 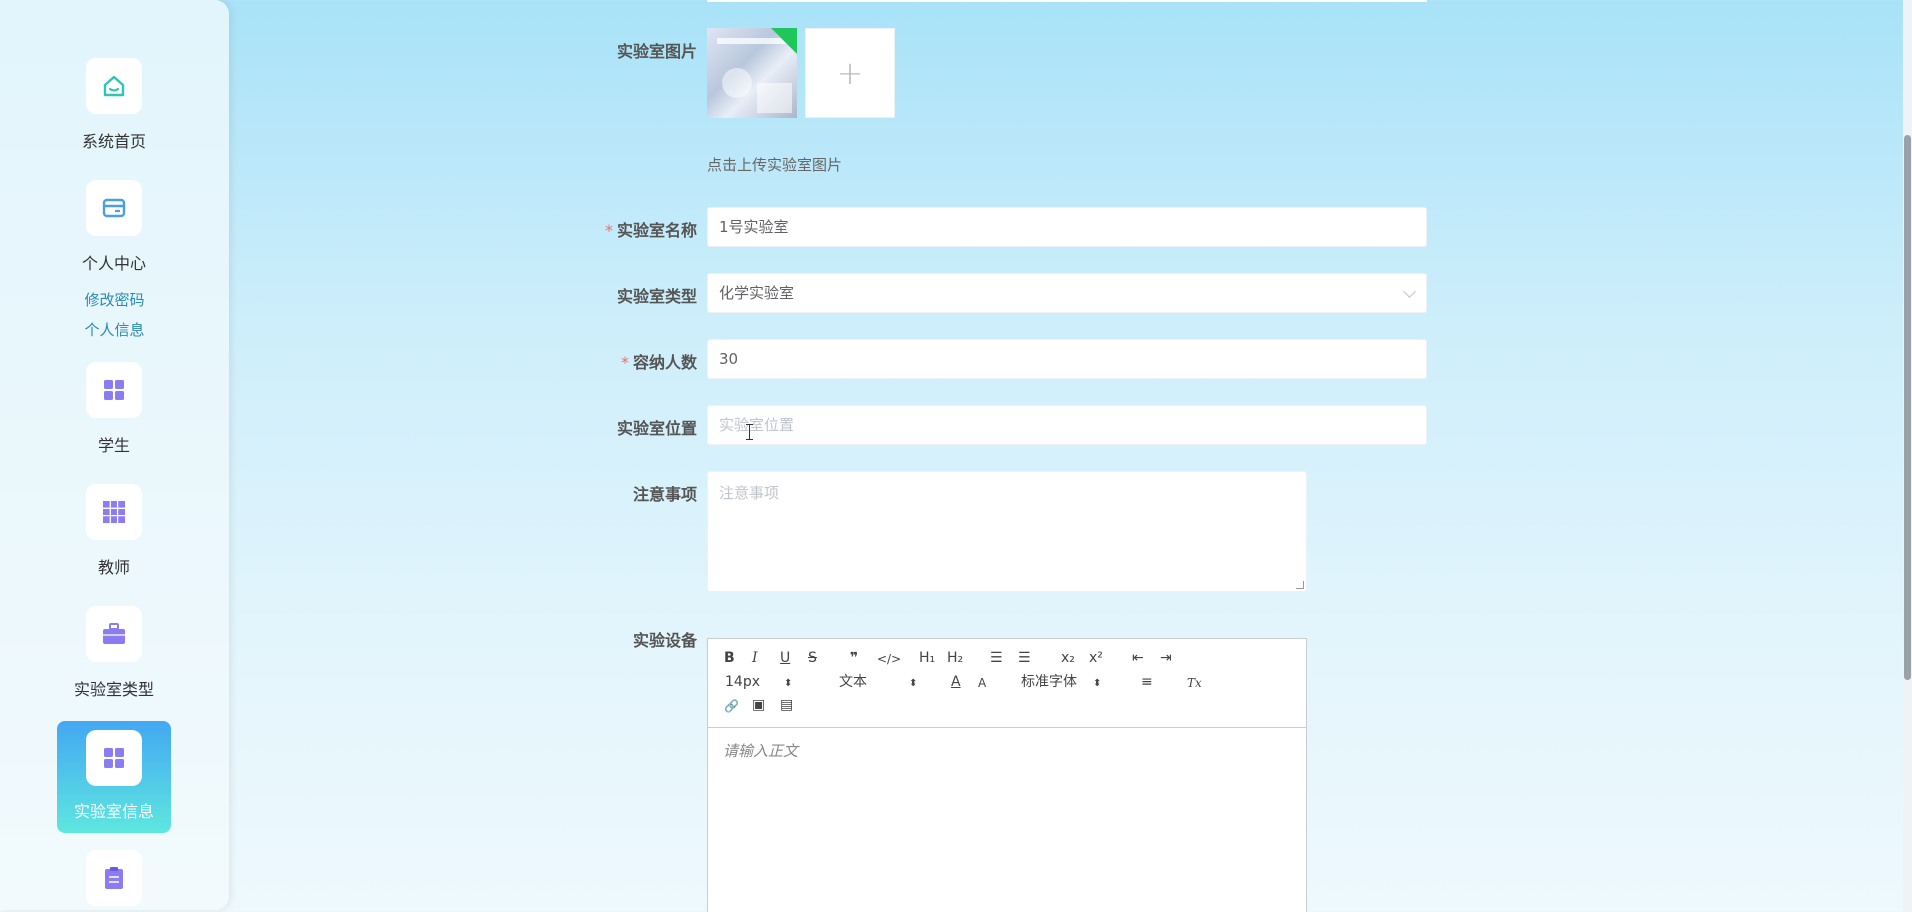 What do you see at coordinates (889, 659) in the screenshot?
I see `code-block-button: </>` at bounding box center [889, 659].